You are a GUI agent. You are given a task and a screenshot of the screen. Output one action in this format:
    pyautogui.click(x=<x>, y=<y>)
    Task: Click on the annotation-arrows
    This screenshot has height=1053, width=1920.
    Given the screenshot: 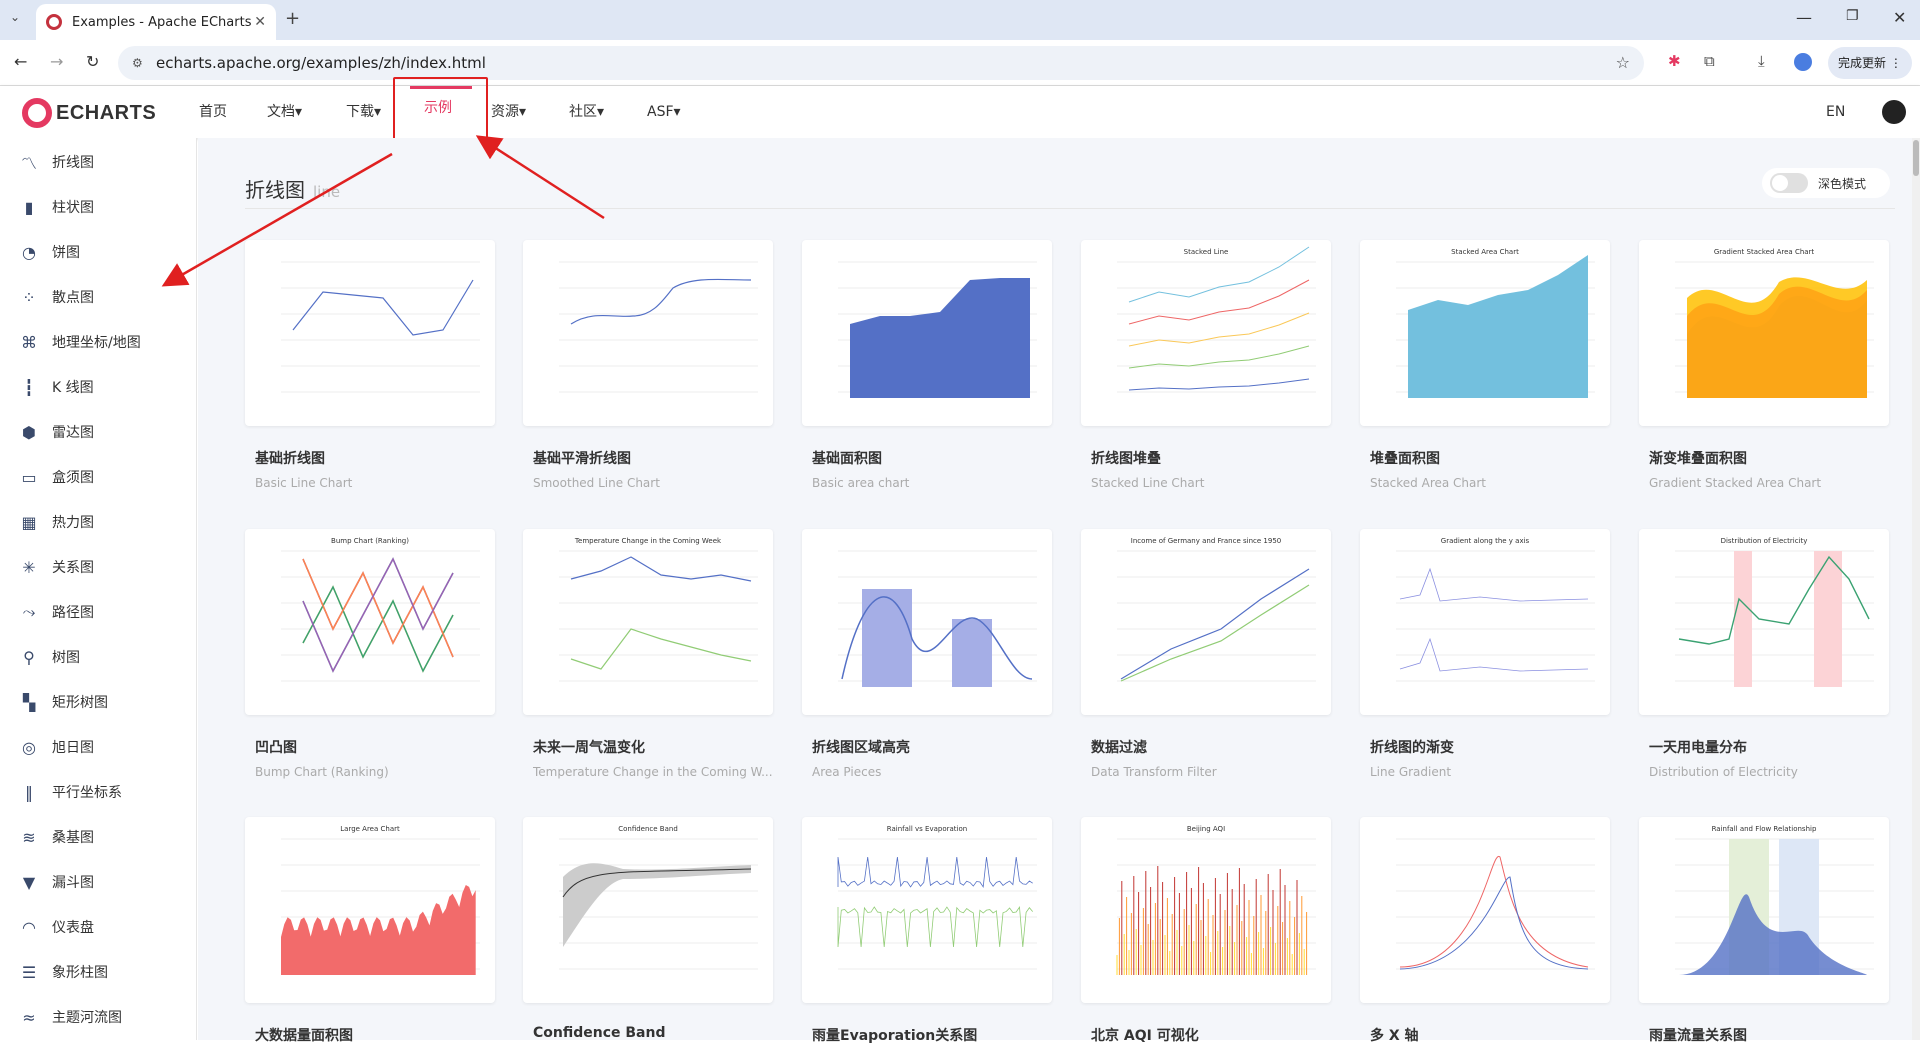 What is the action you would take?
    pyautogui.click(x=383, y=211)
    